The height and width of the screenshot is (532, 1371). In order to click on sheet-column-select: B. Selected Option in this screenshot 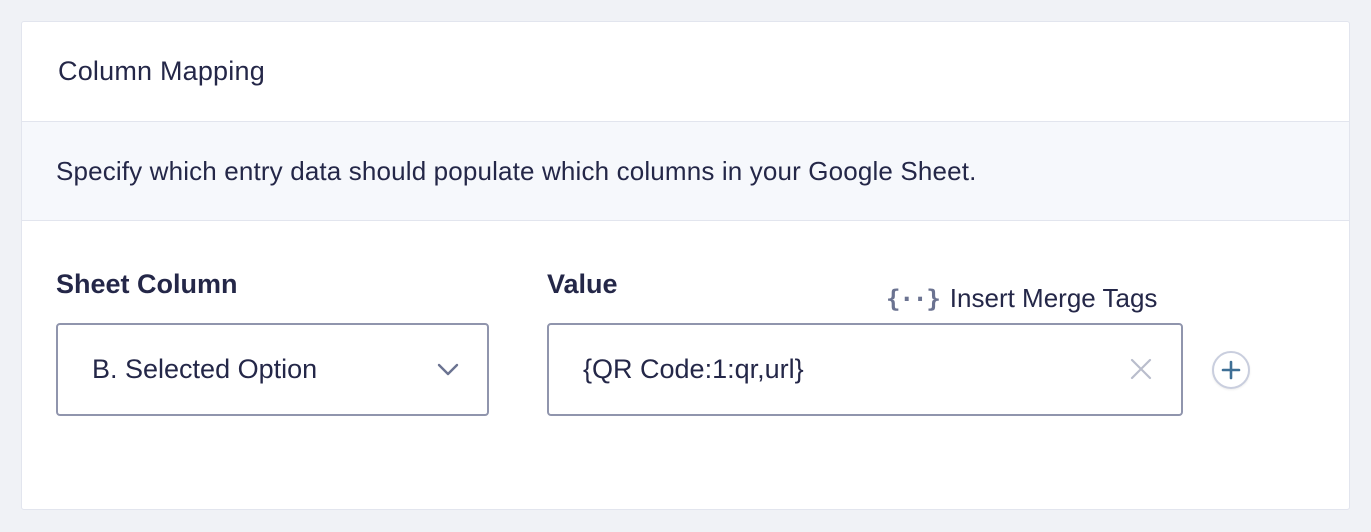, I will do `click(272, 369)`.